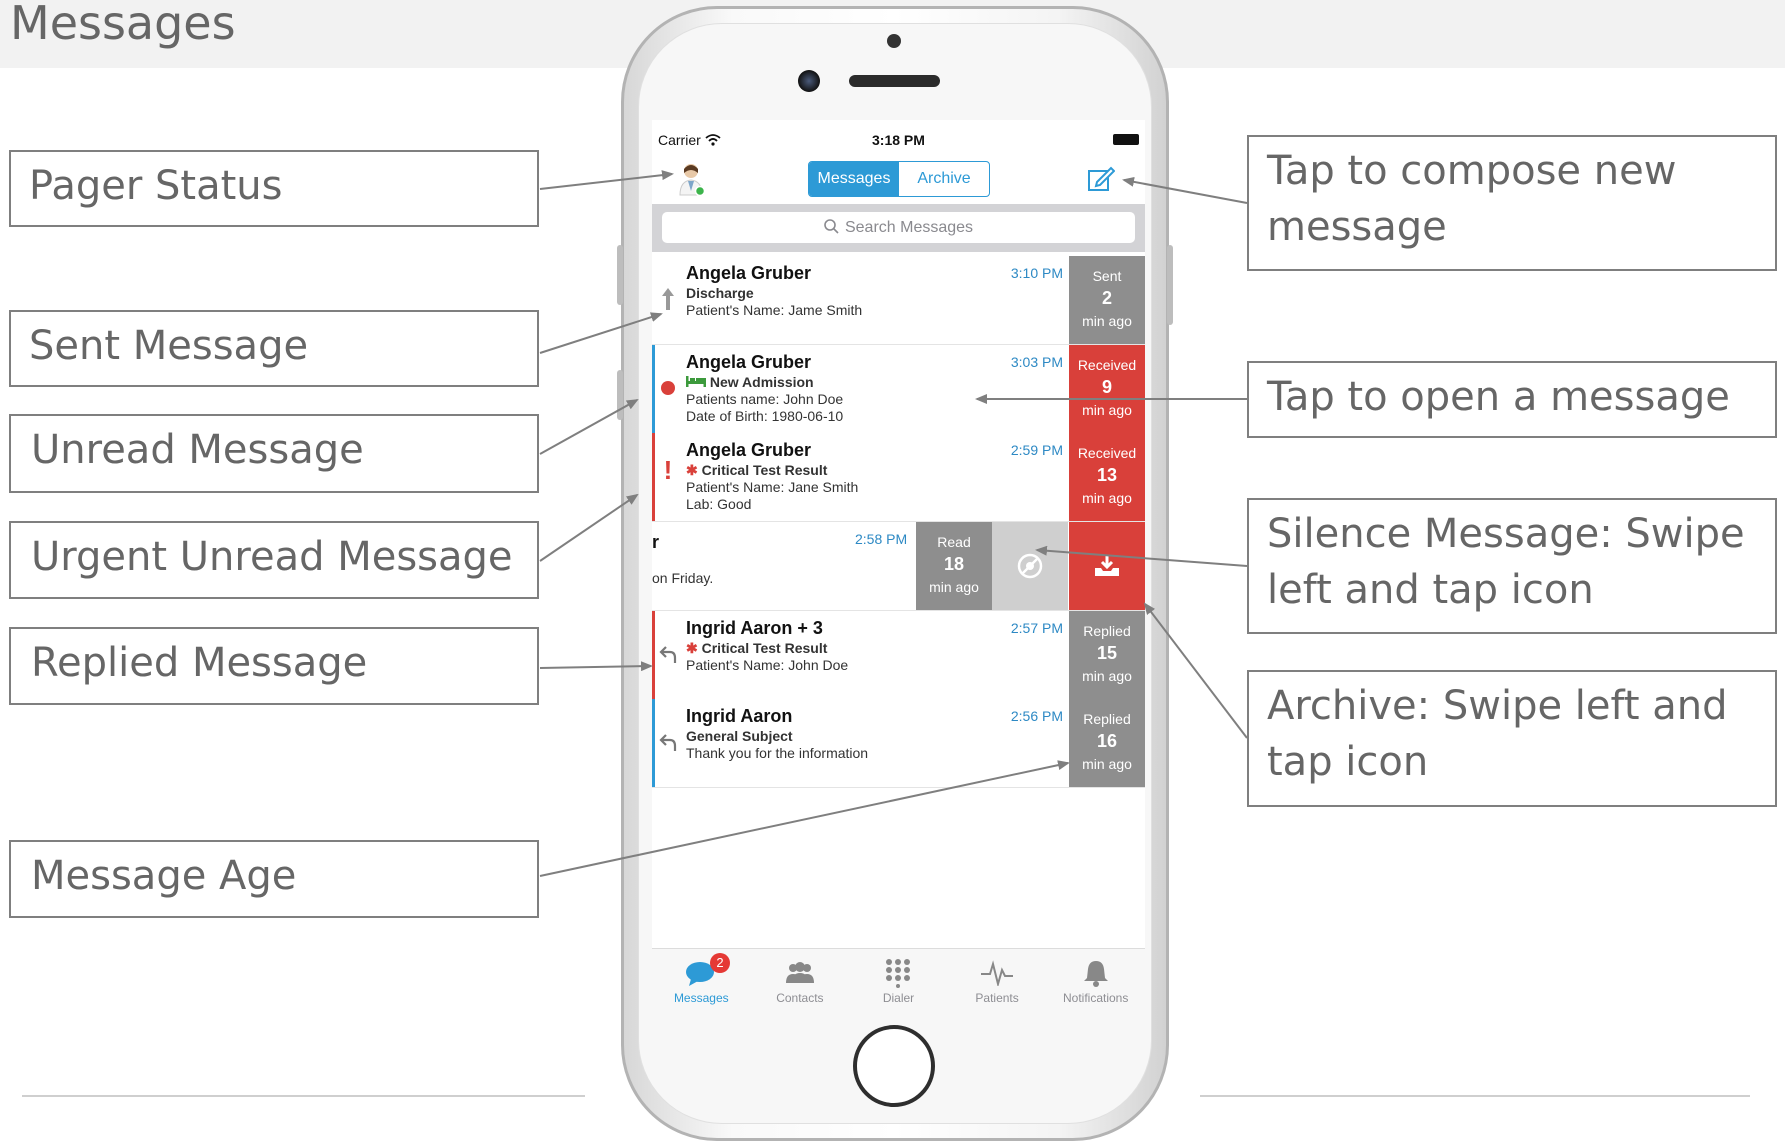 The height and width of the screenshot is (1141, 1785). Describe the element at coordinates (1185, 190) in the screenshot. I see `arrow-compose-new` at that location.